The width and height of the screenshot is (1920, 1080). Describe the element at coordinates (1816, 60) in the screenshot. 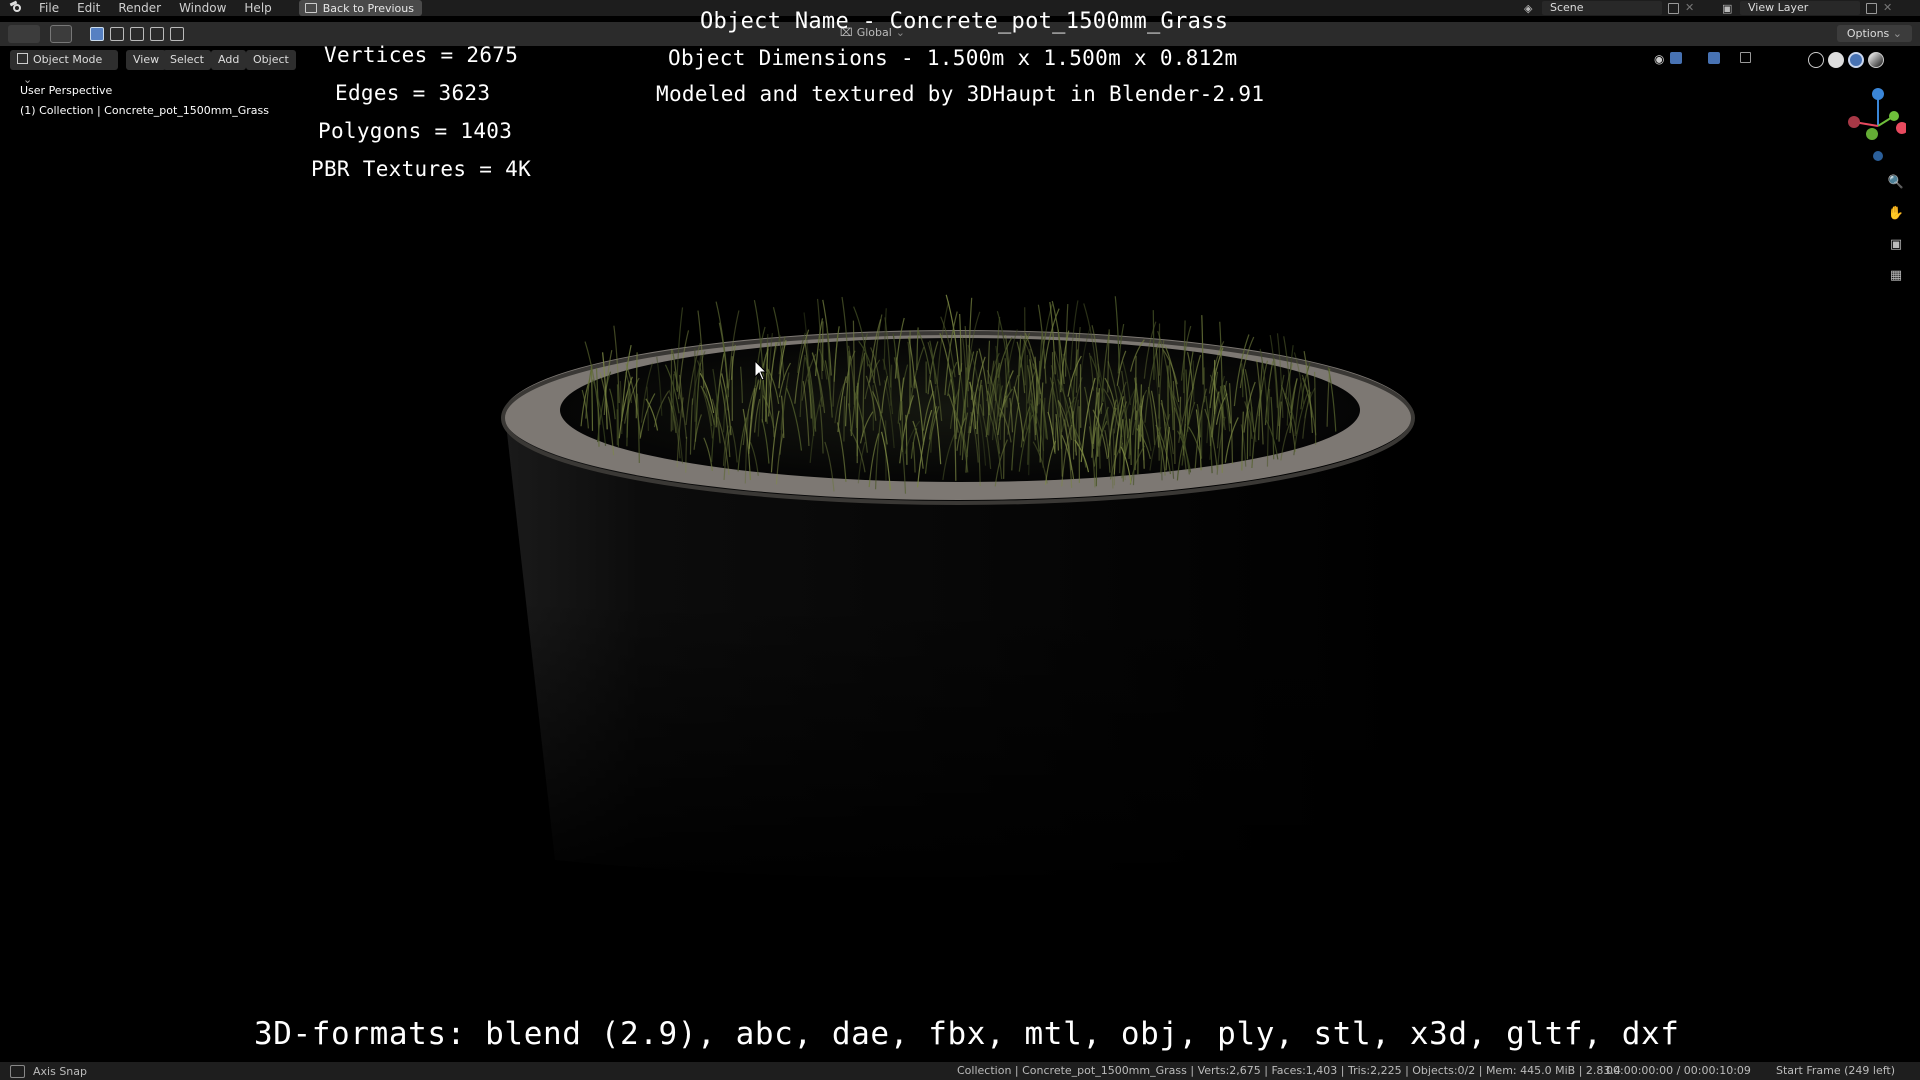

I see `wireframe-shading-icon` at that location.